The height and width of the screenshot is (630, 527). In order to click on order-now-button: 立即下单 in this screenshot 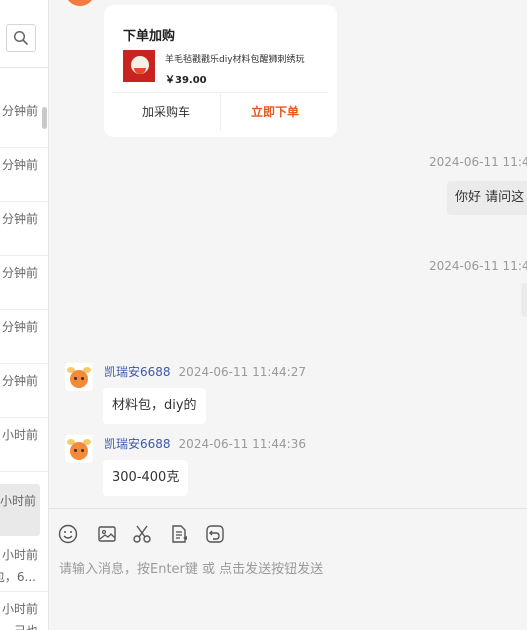, I will do `click(275, 112)`.